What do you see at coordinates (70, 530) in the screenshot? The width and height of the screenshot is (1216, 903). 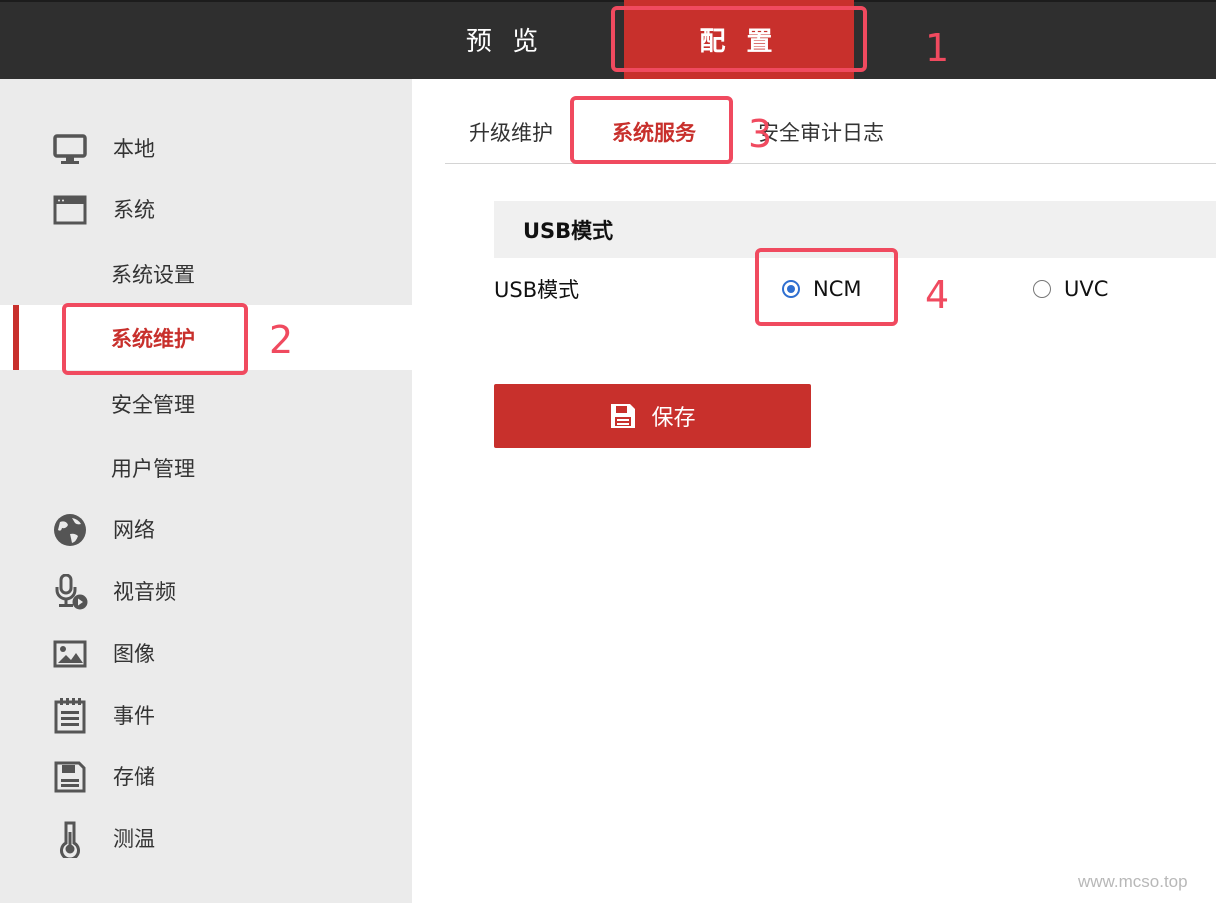 I see `globe-icon` at bounding box center [70, 530].